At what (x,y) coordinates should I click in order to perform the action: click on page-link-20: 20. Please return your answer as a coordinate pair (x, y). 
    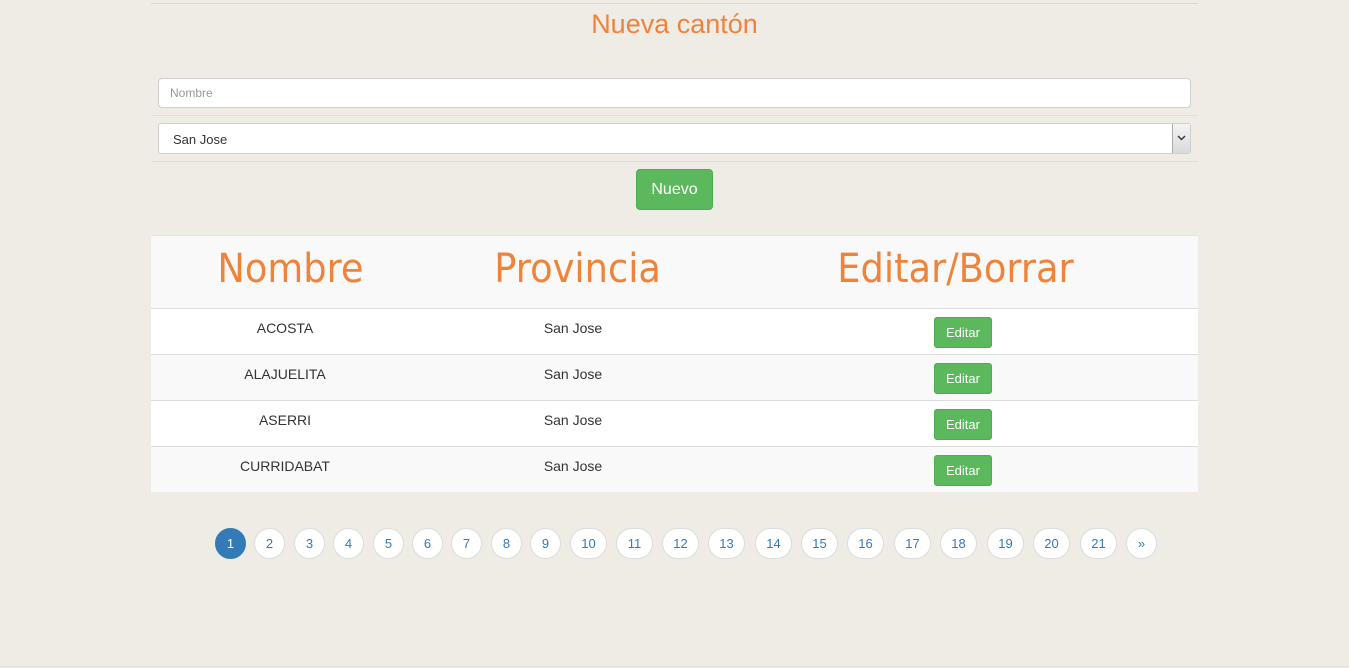
    Looking at the image, I should click on (1051, 543).